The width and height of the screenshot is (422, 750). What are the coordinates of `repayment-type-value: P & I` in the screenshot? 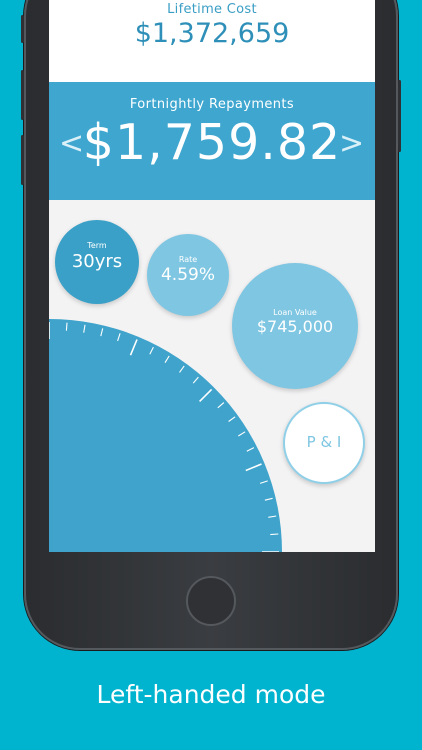 It's located at (324, 442).